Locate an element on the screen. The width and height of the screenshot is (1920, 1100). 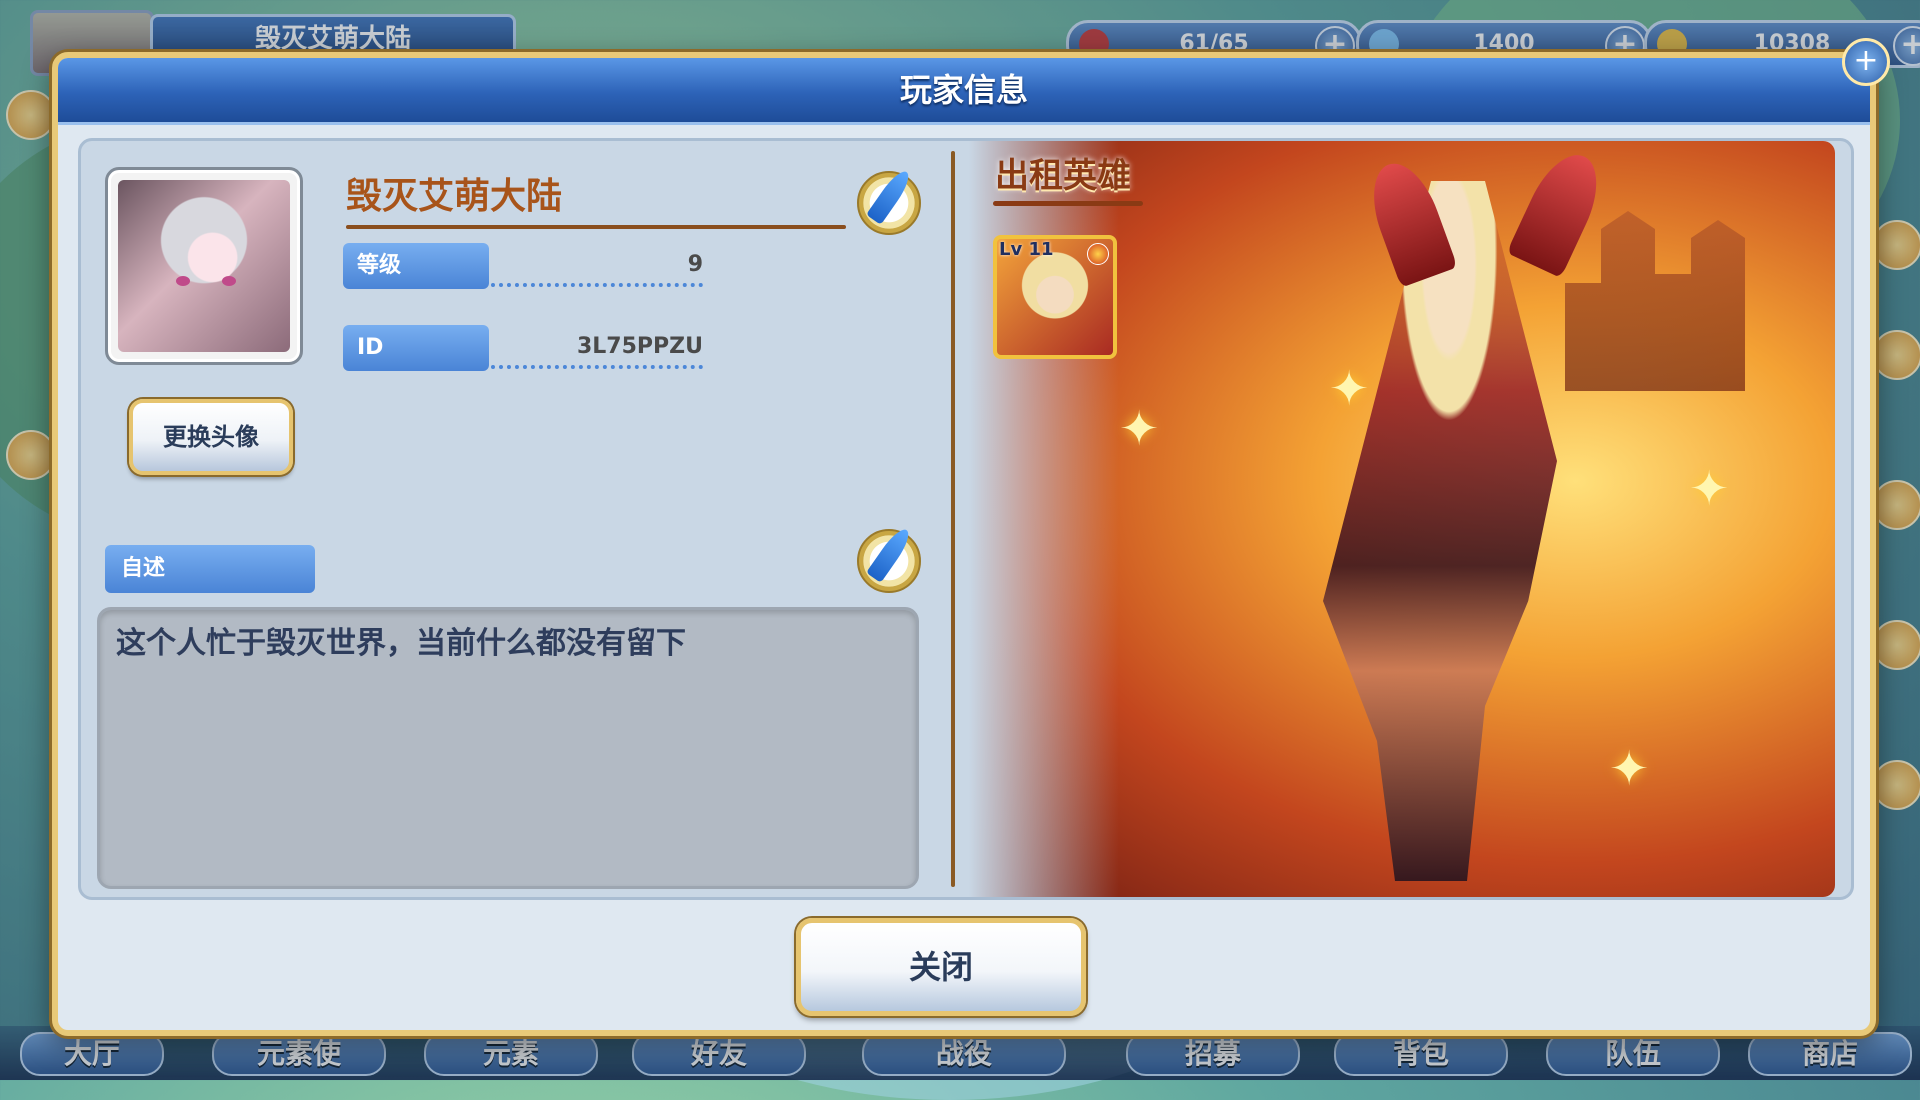
id-label: ID is located at coordinates (416, 348).